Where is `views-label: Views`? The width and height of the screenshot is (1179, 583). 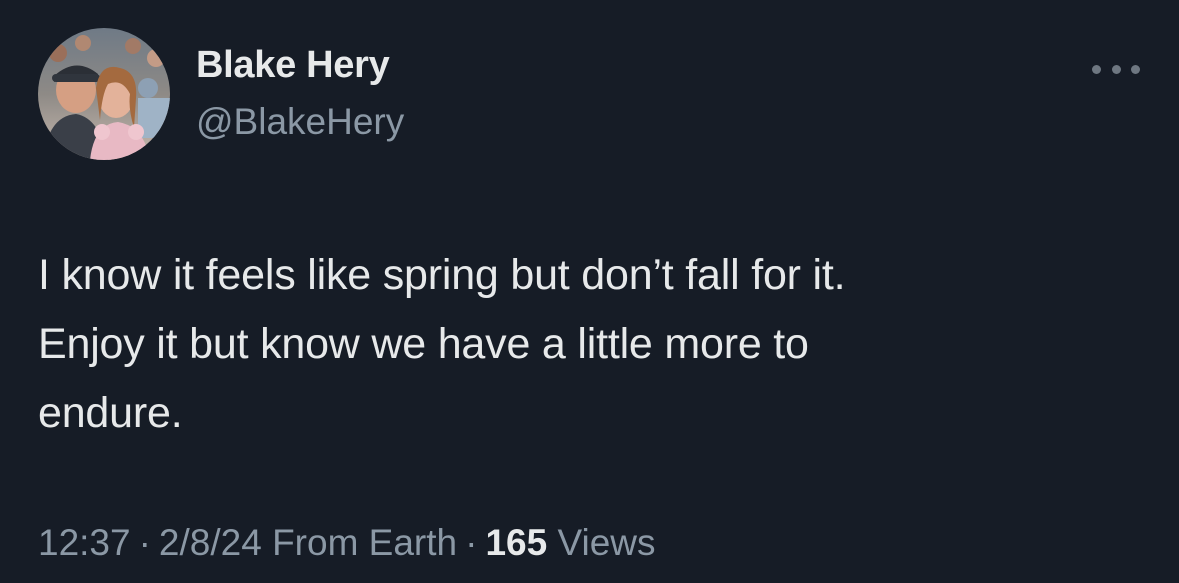 views-label: Views is located at coordinates (606, 542).